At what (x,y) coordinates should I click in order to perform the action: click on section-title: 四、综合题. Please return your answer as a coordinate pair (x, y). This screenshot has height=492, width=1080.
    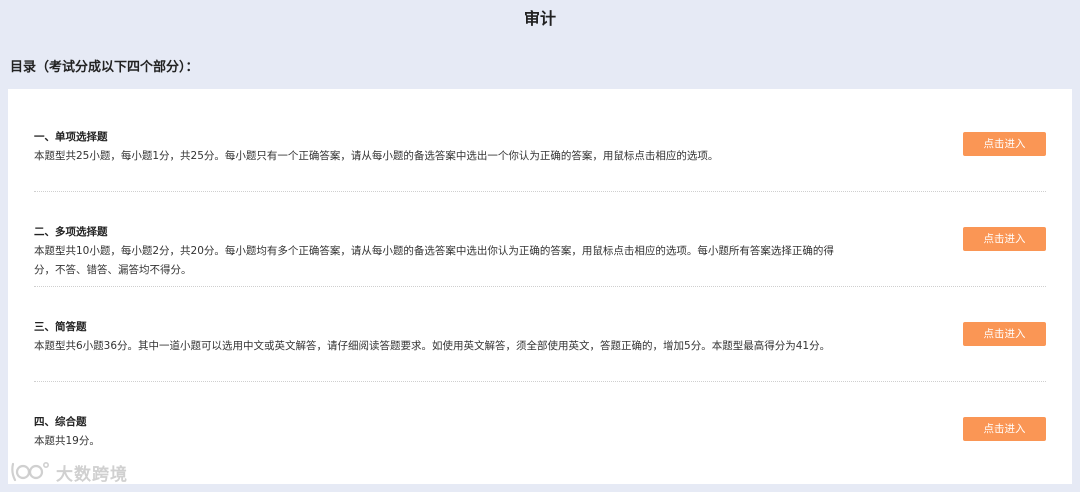
    Looking at the image, I should click on (60, 422).